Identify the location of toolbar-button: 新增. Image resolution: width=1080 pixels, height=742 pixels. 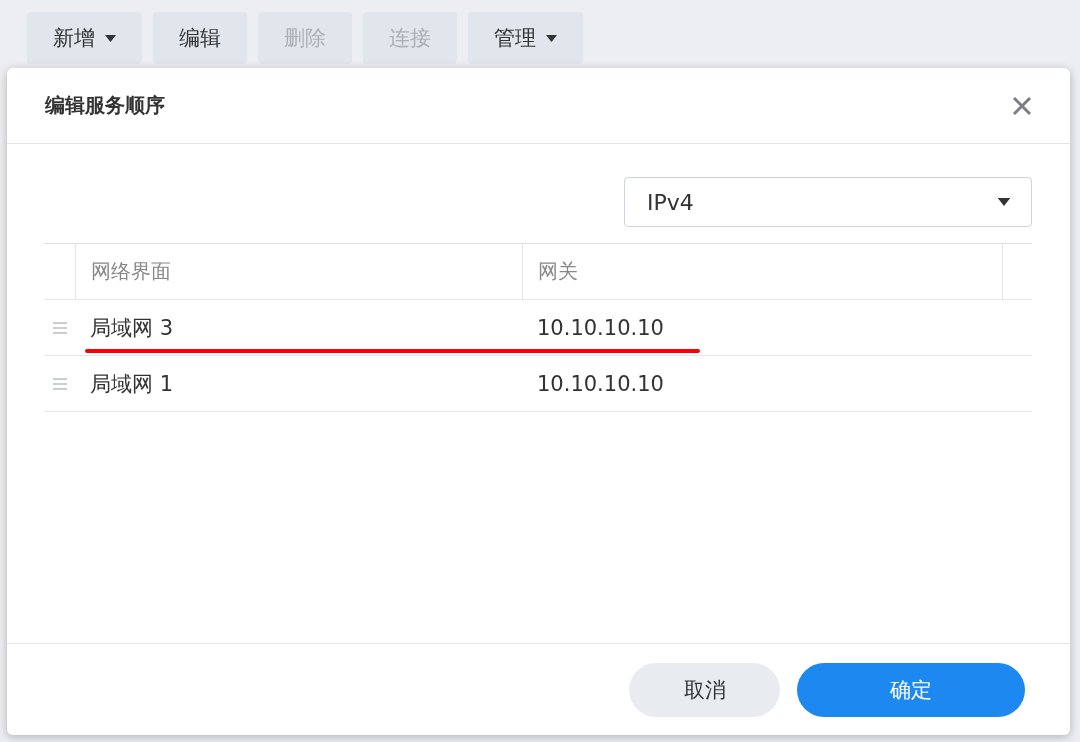
(84, 38).